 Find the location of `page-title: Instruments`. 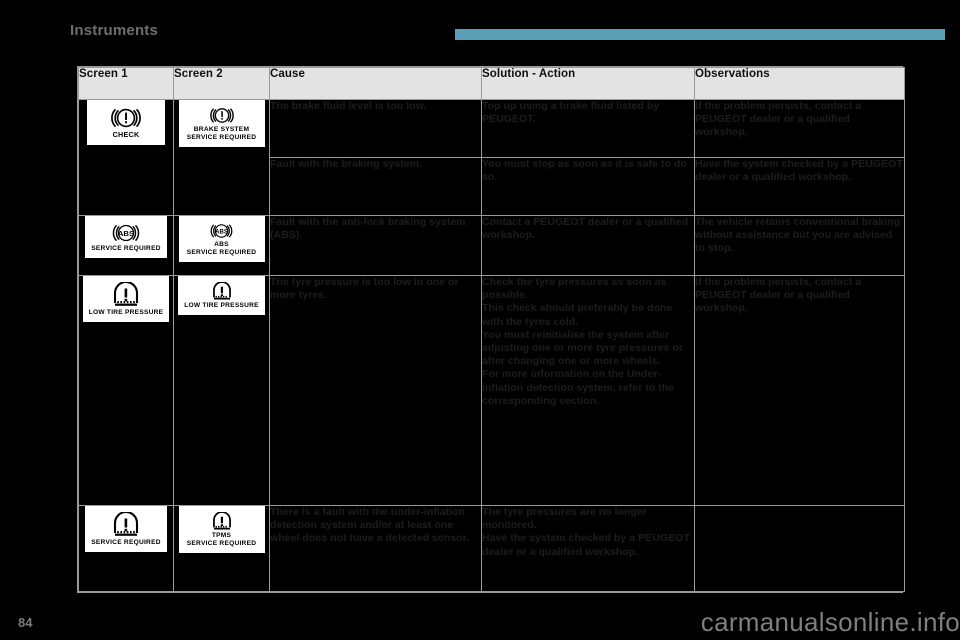

page-title: Instruments is located at coordinates (114, 30).